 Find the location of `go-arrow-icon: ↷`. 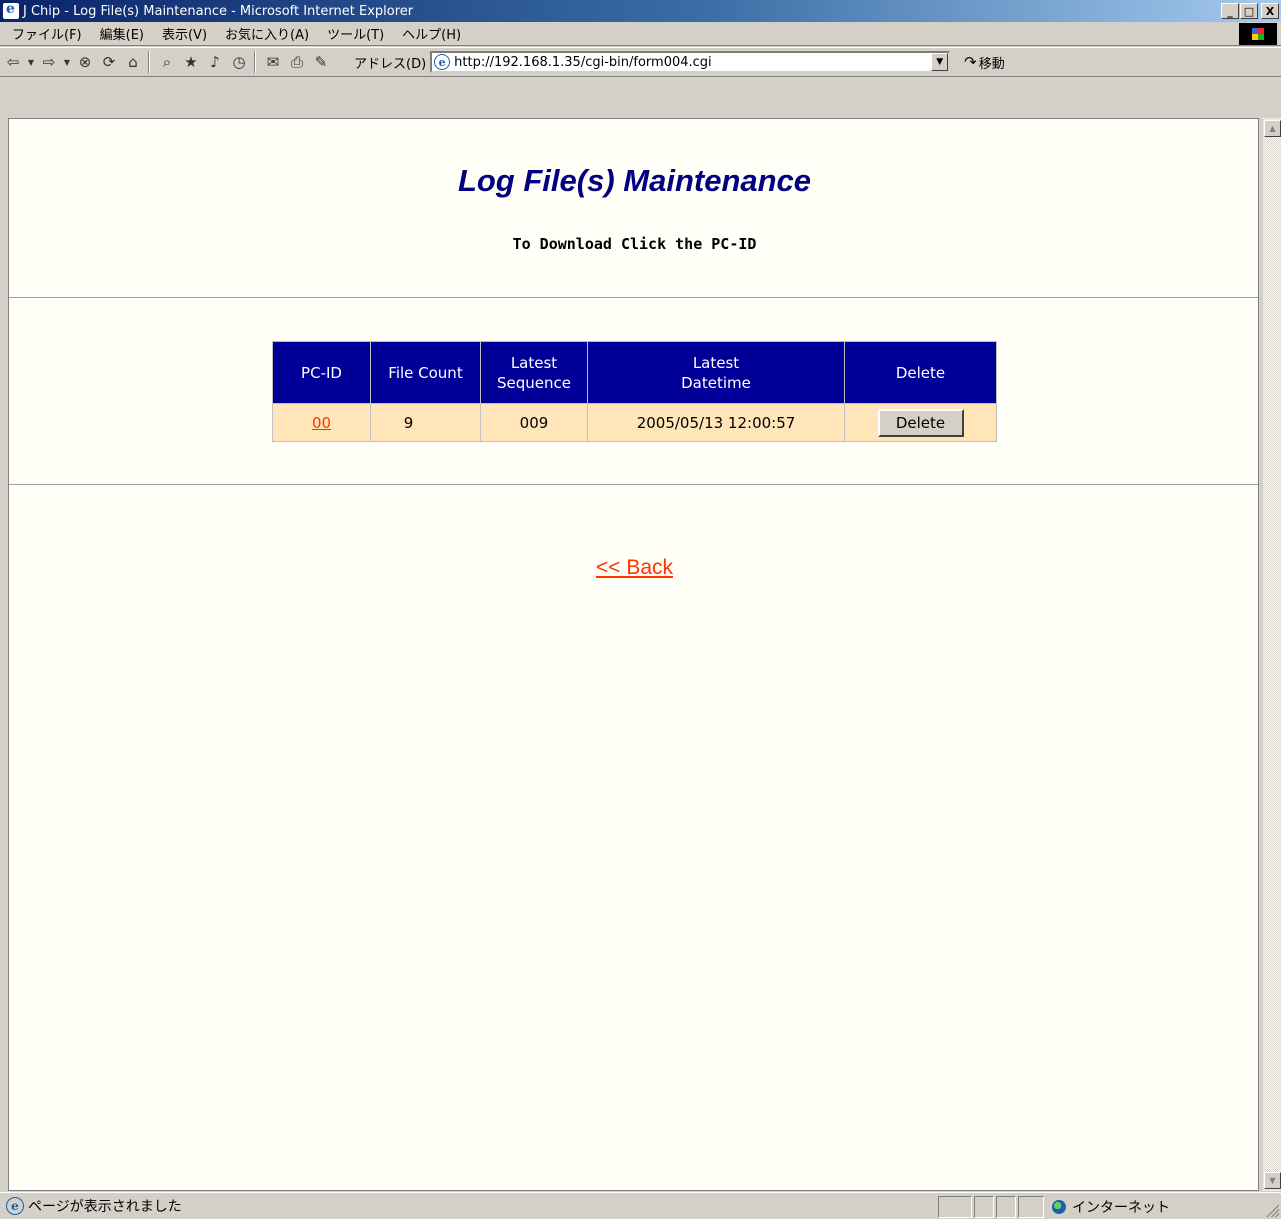

go-arrow-icon: ↷ is located at coordinates (970, 62).